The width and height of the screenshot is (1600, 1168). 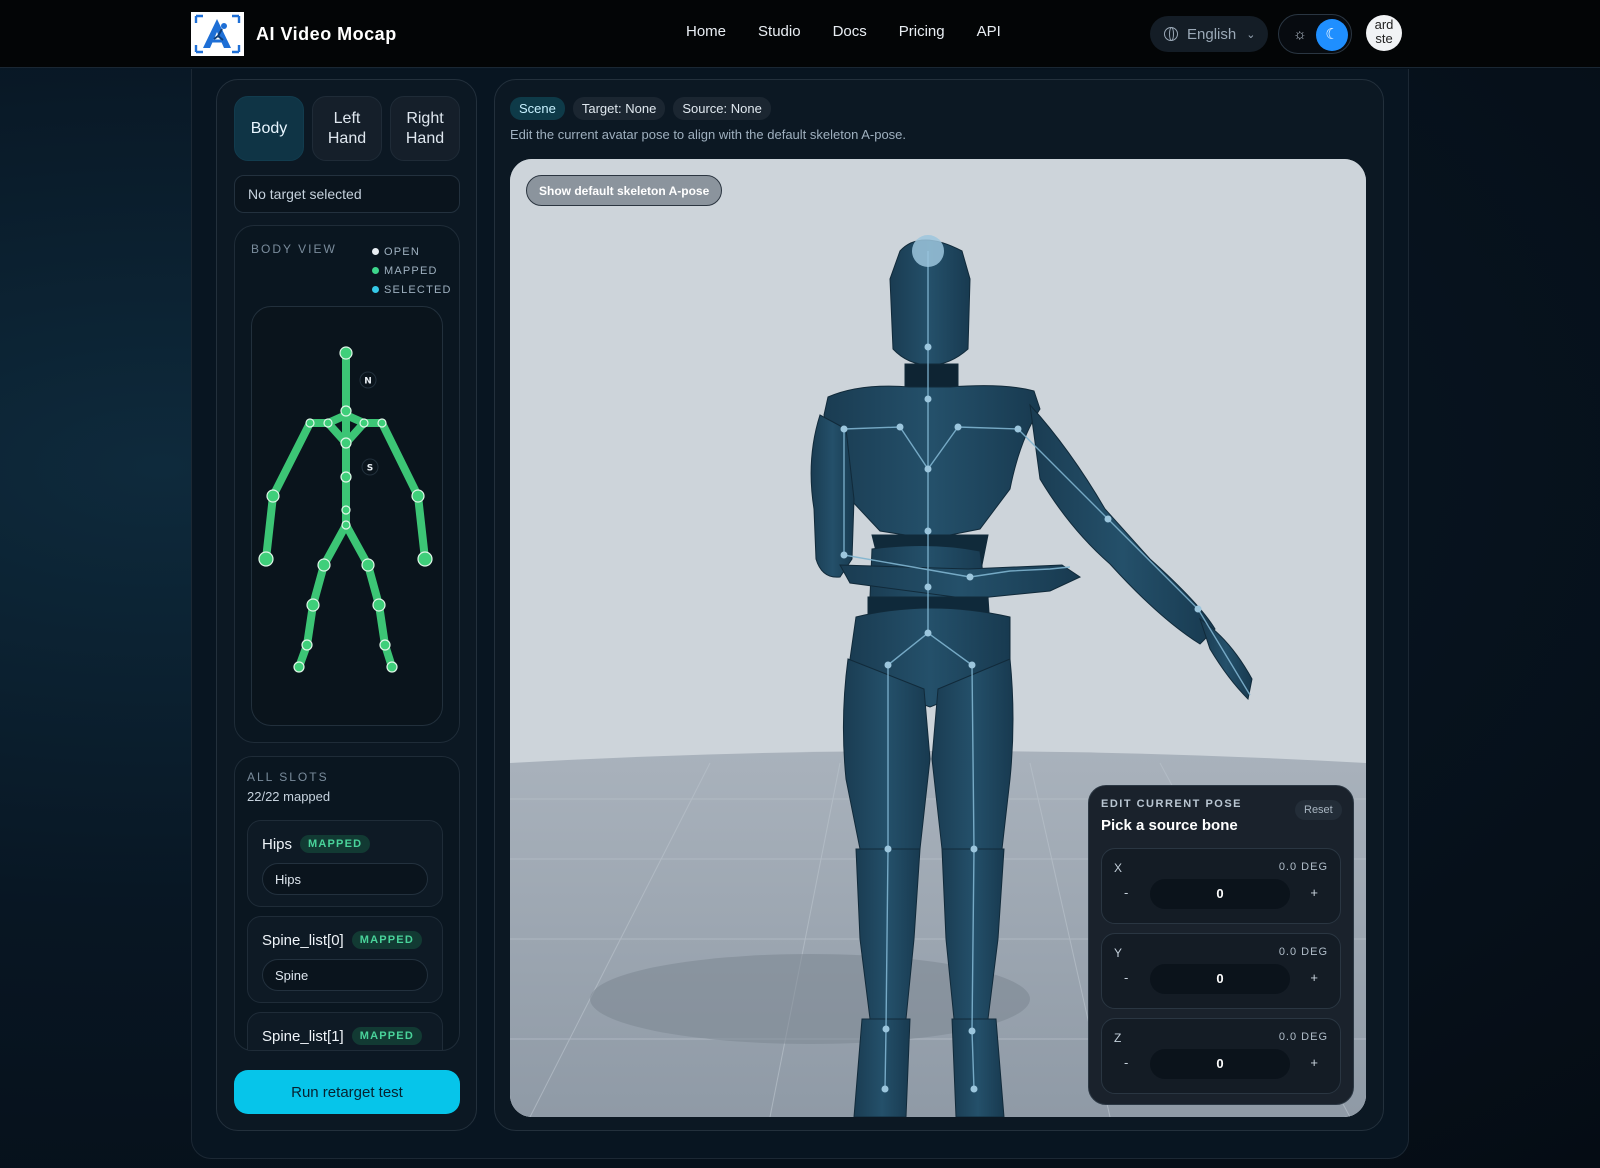 What do you see at coordinates (706, 31) in the screenshot?
I see `nav-link-home: Home` at bounding box center [706, 31].